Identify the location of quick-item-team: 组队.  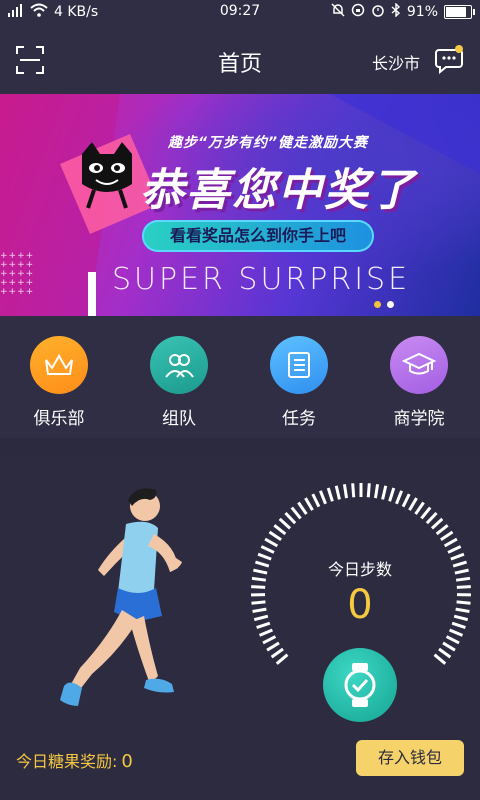
(179, 382).